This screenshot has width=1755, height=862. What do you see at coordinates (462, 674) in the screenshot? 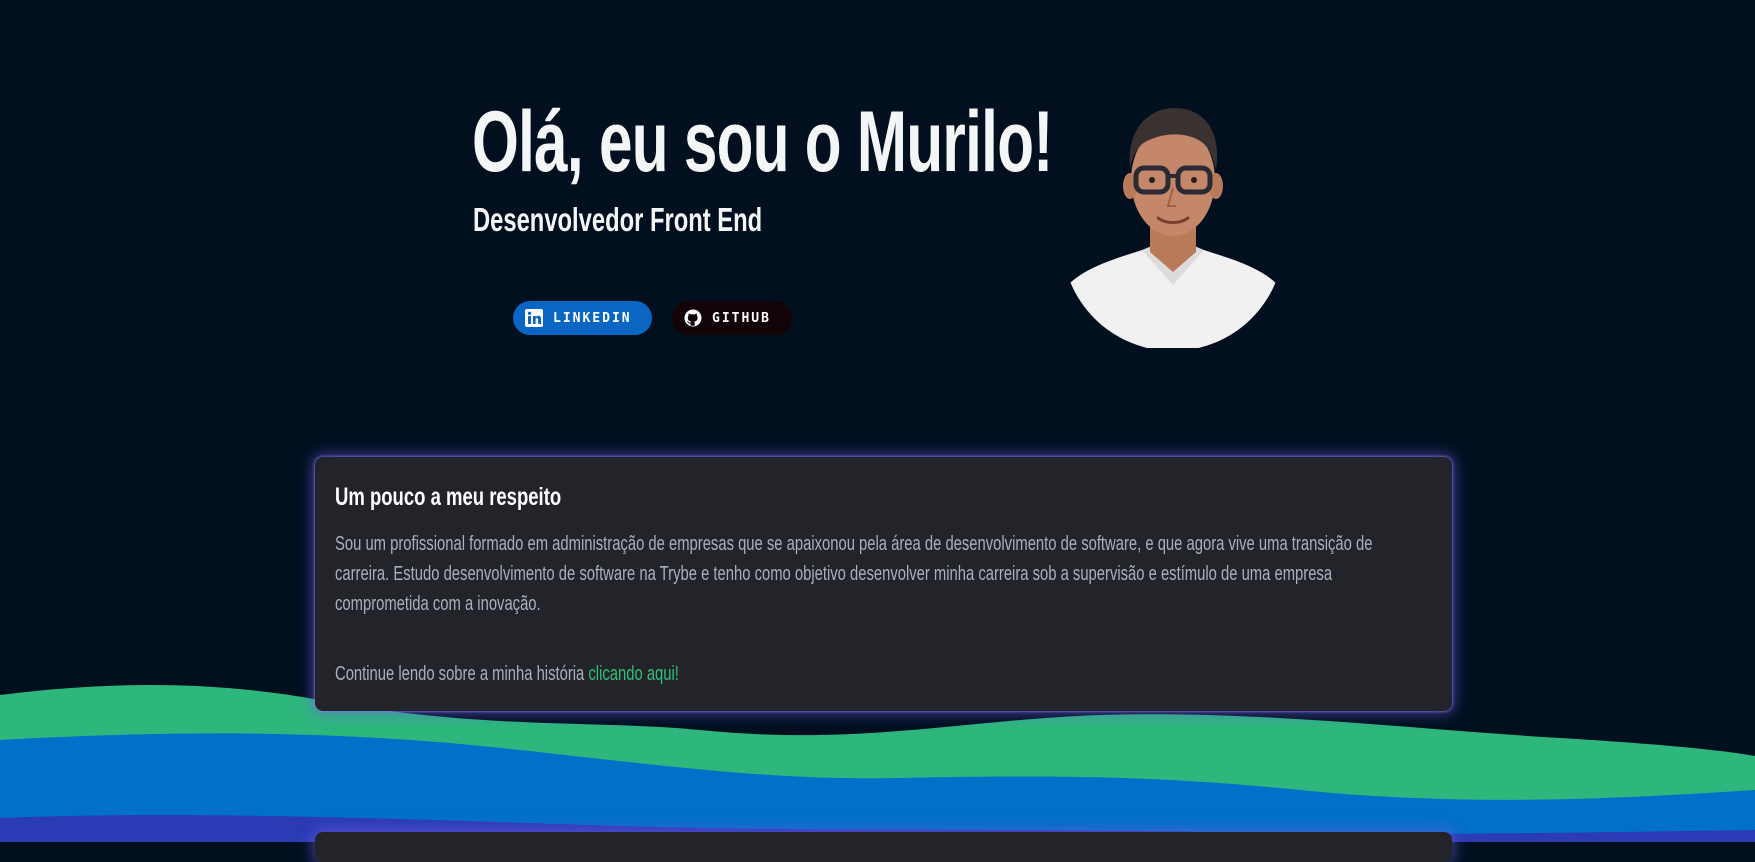
I see `about-more-prefix: Continue lendo sobre a minha história` at bounding box center [462, 674].